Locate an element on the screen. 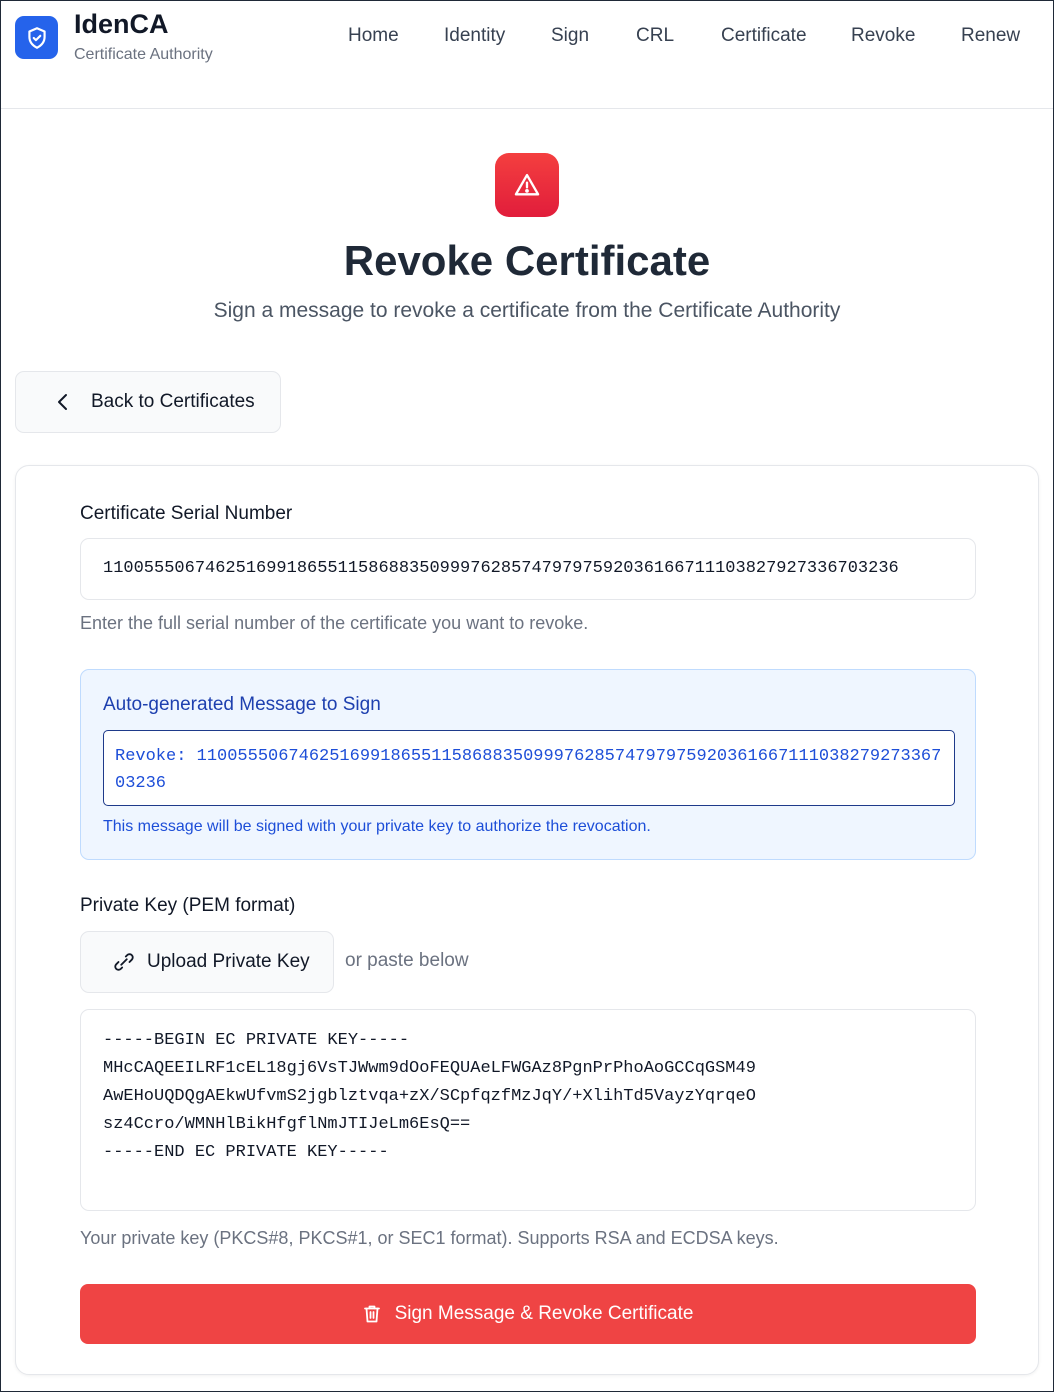 Image resolution: width=1054 pixels, height=1392 pixels. page-title: Revoke Certificate is located at coordinates (527, 260).